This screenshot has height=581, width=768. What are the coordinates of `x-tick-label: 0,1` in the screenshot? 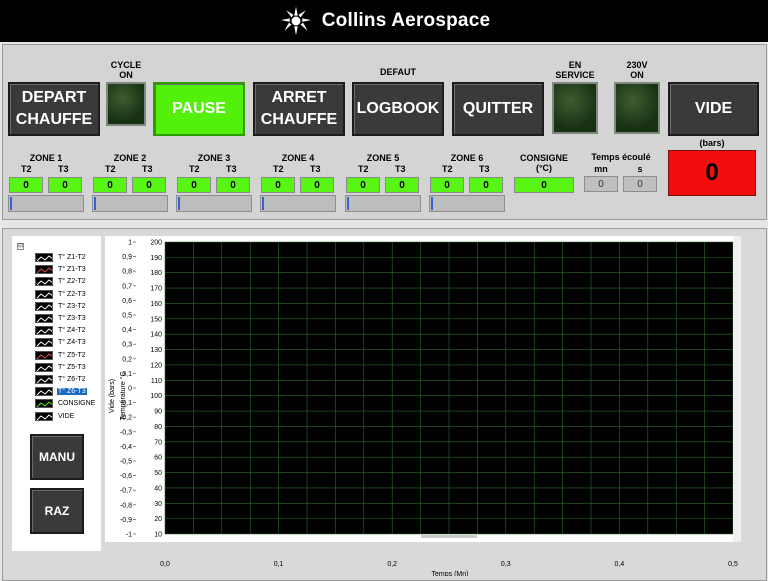 It's located at (279, 564).